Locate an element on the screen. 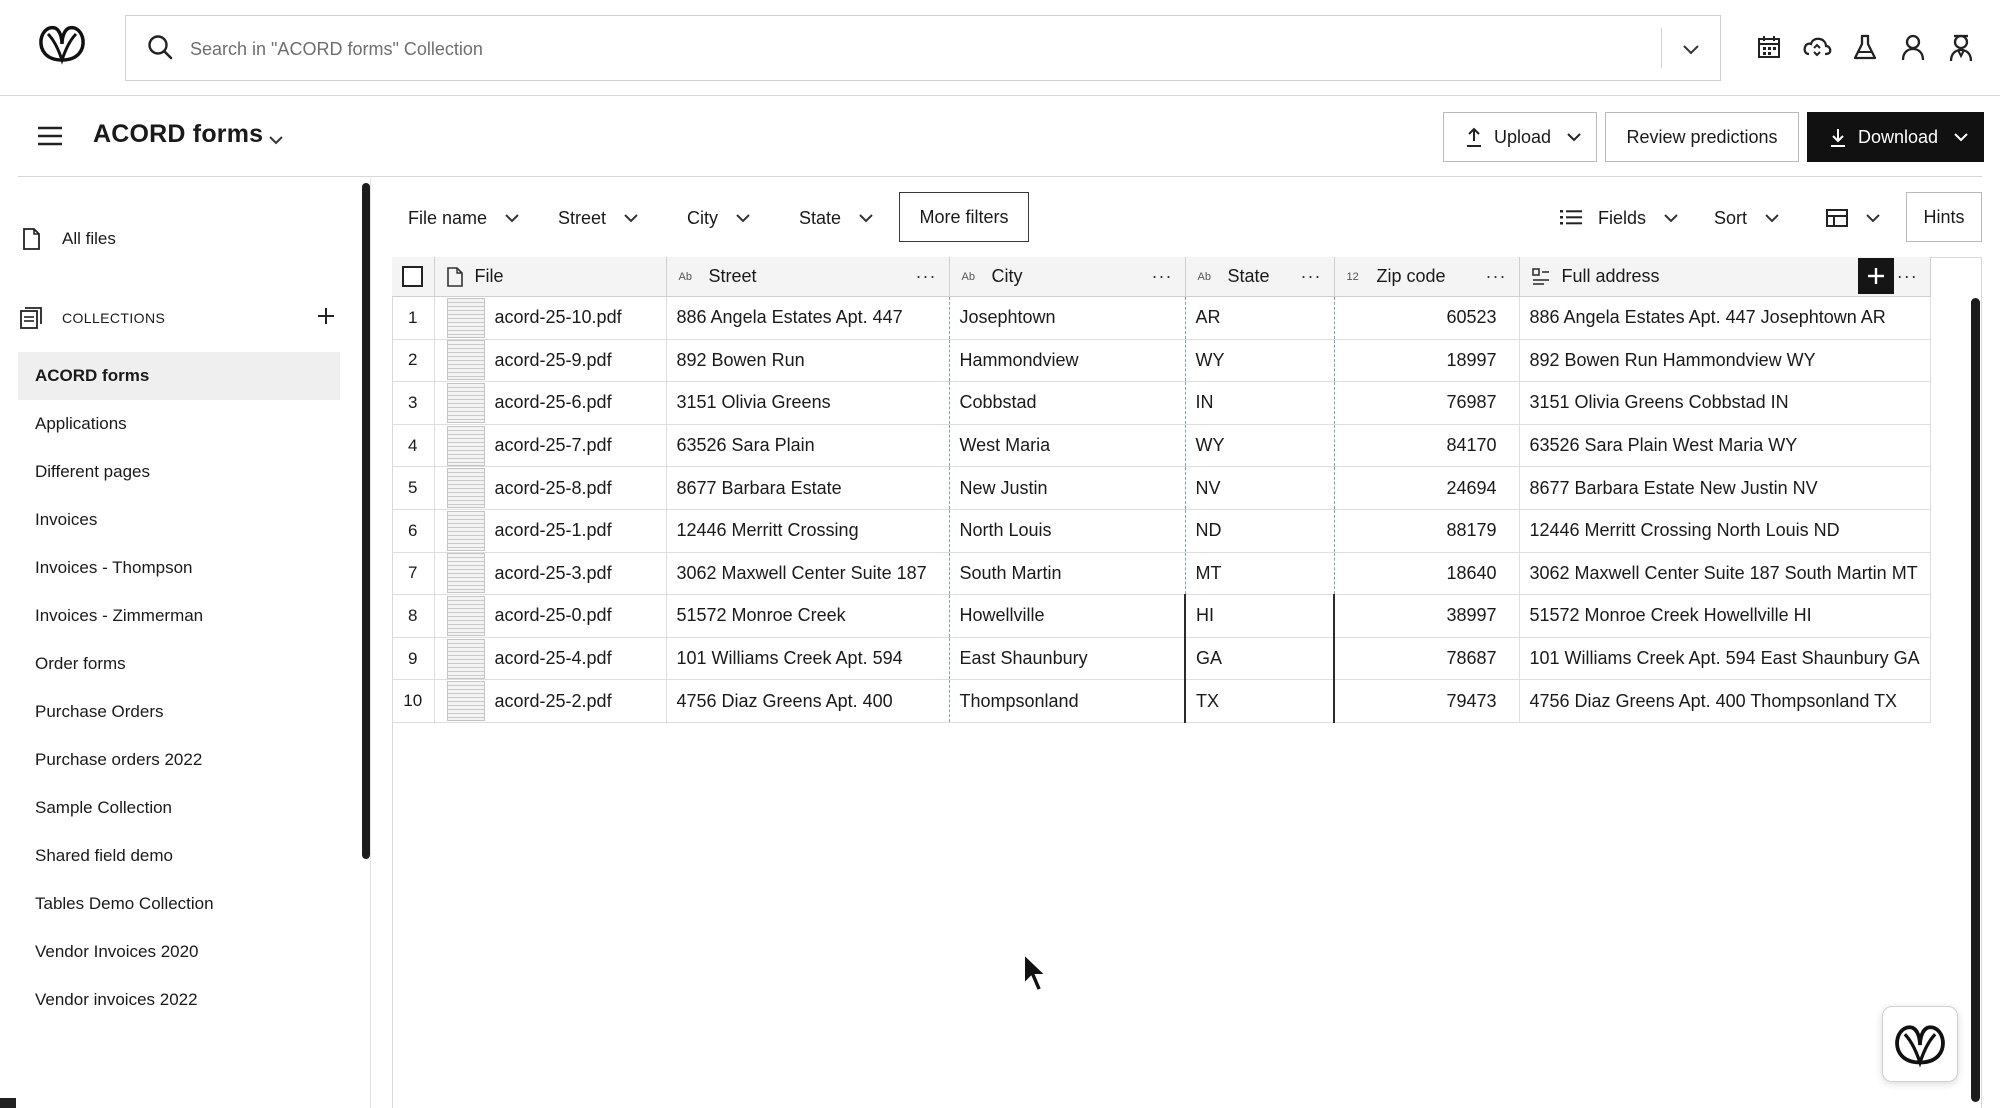  search-options-chevron-icon is located at coordinates (1691, 49).